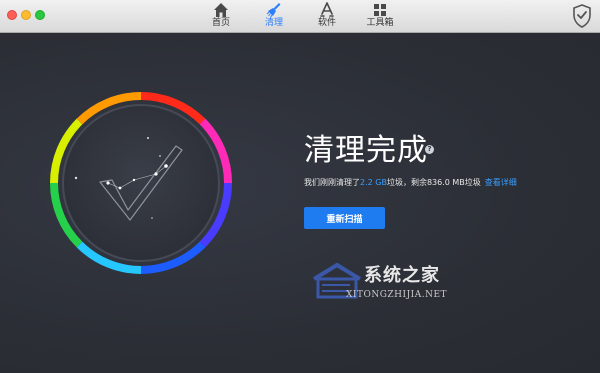 The image size is (600, 373). I want to click on tab-toolbox-label: 工具箱, so click(380, 23).